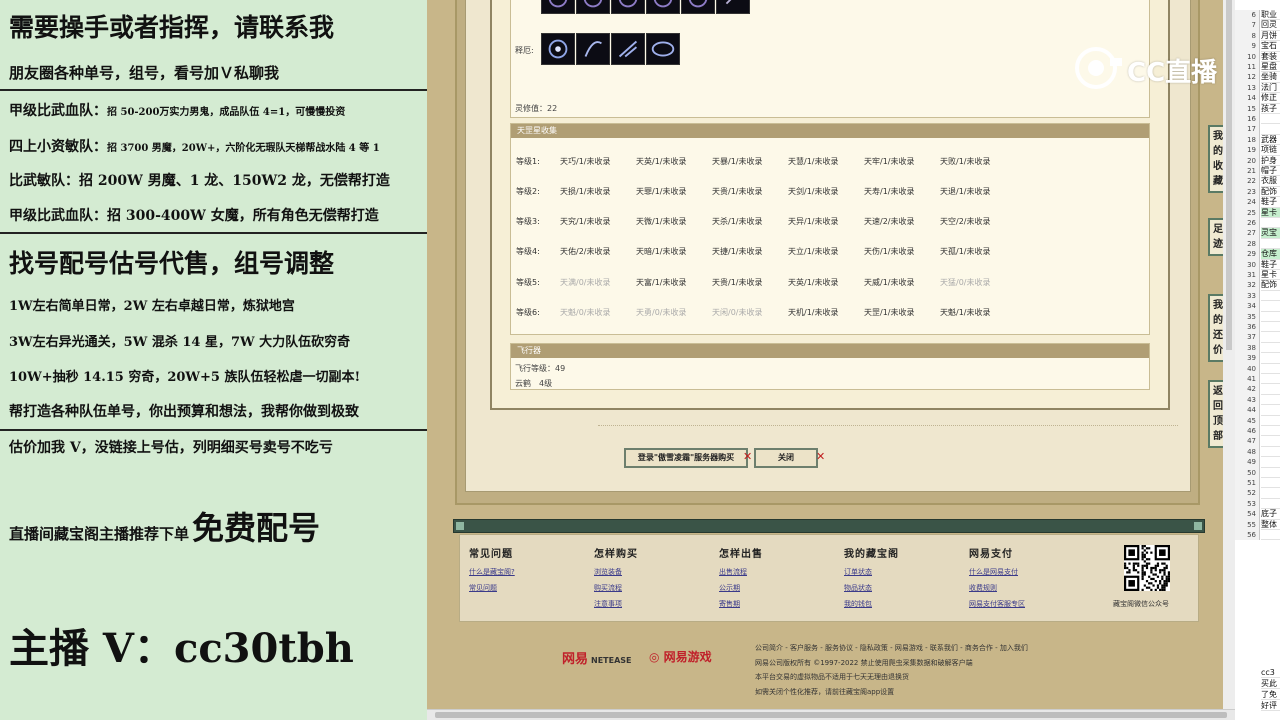 This screenshot has height=720, width=1280. Describe the element at coordinates (1247, 316) in the screenshot. I see `row-number: 35` at that location.